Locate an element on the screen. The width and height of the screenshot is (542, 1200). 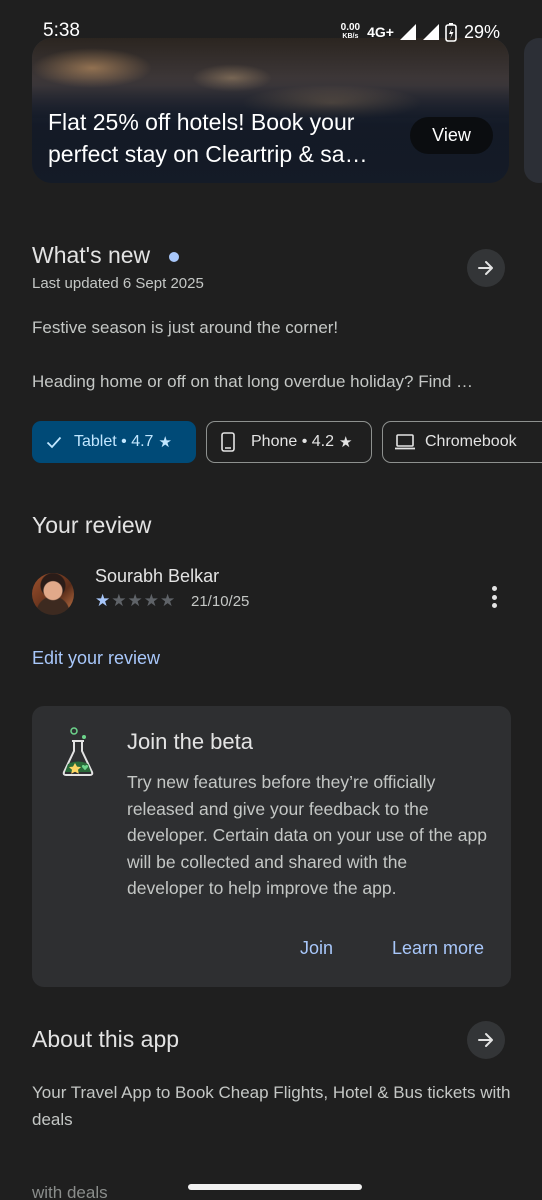
chip-tablet-label: Tablet • 4.7 is located at coordinates (114, 441).